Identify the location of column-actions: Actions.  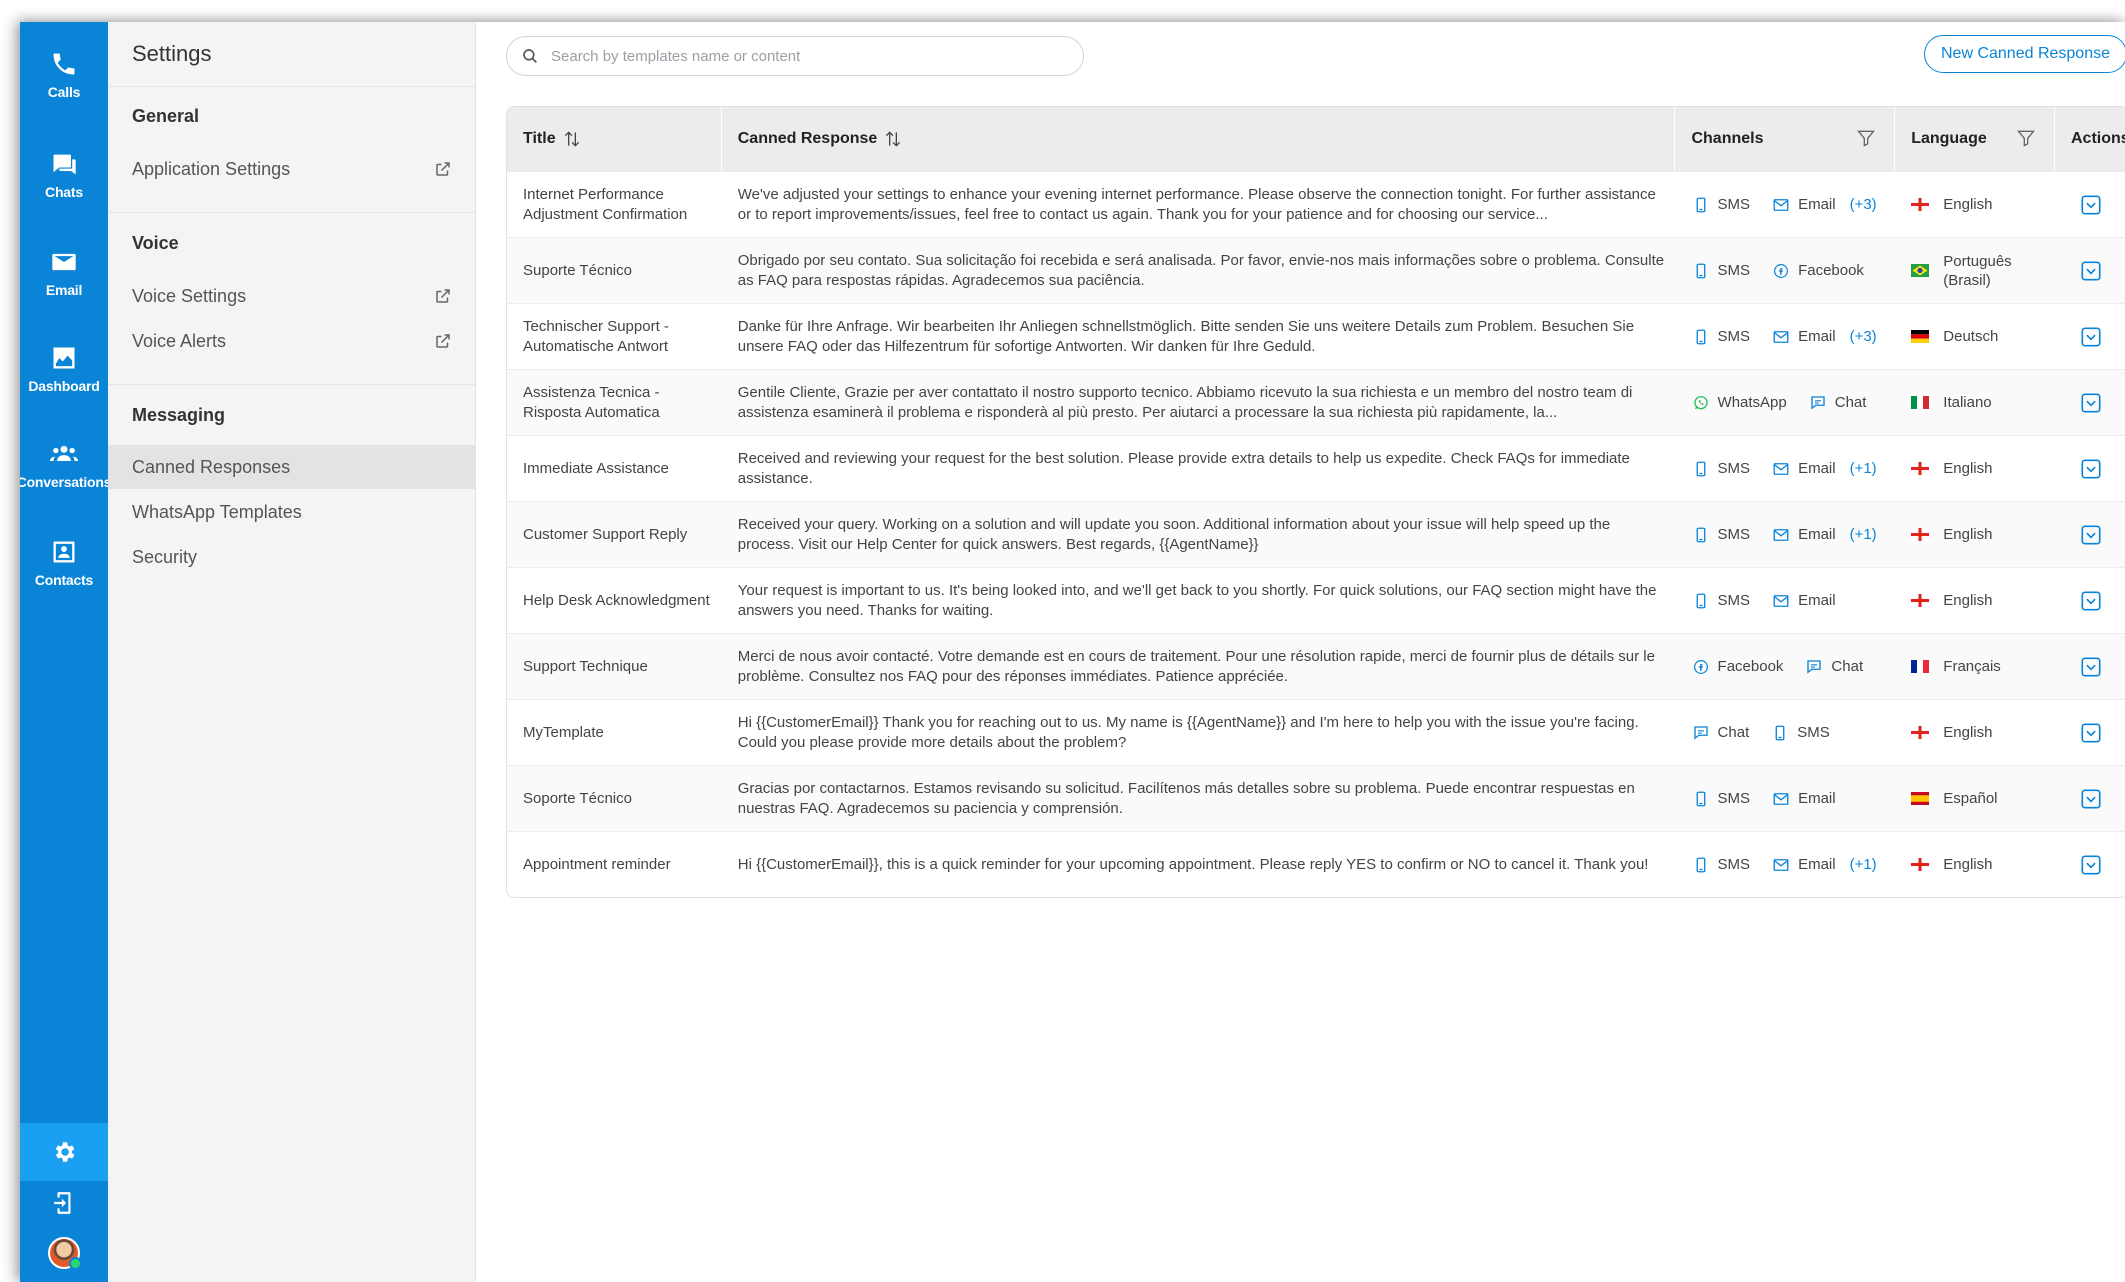
(2090, 139).